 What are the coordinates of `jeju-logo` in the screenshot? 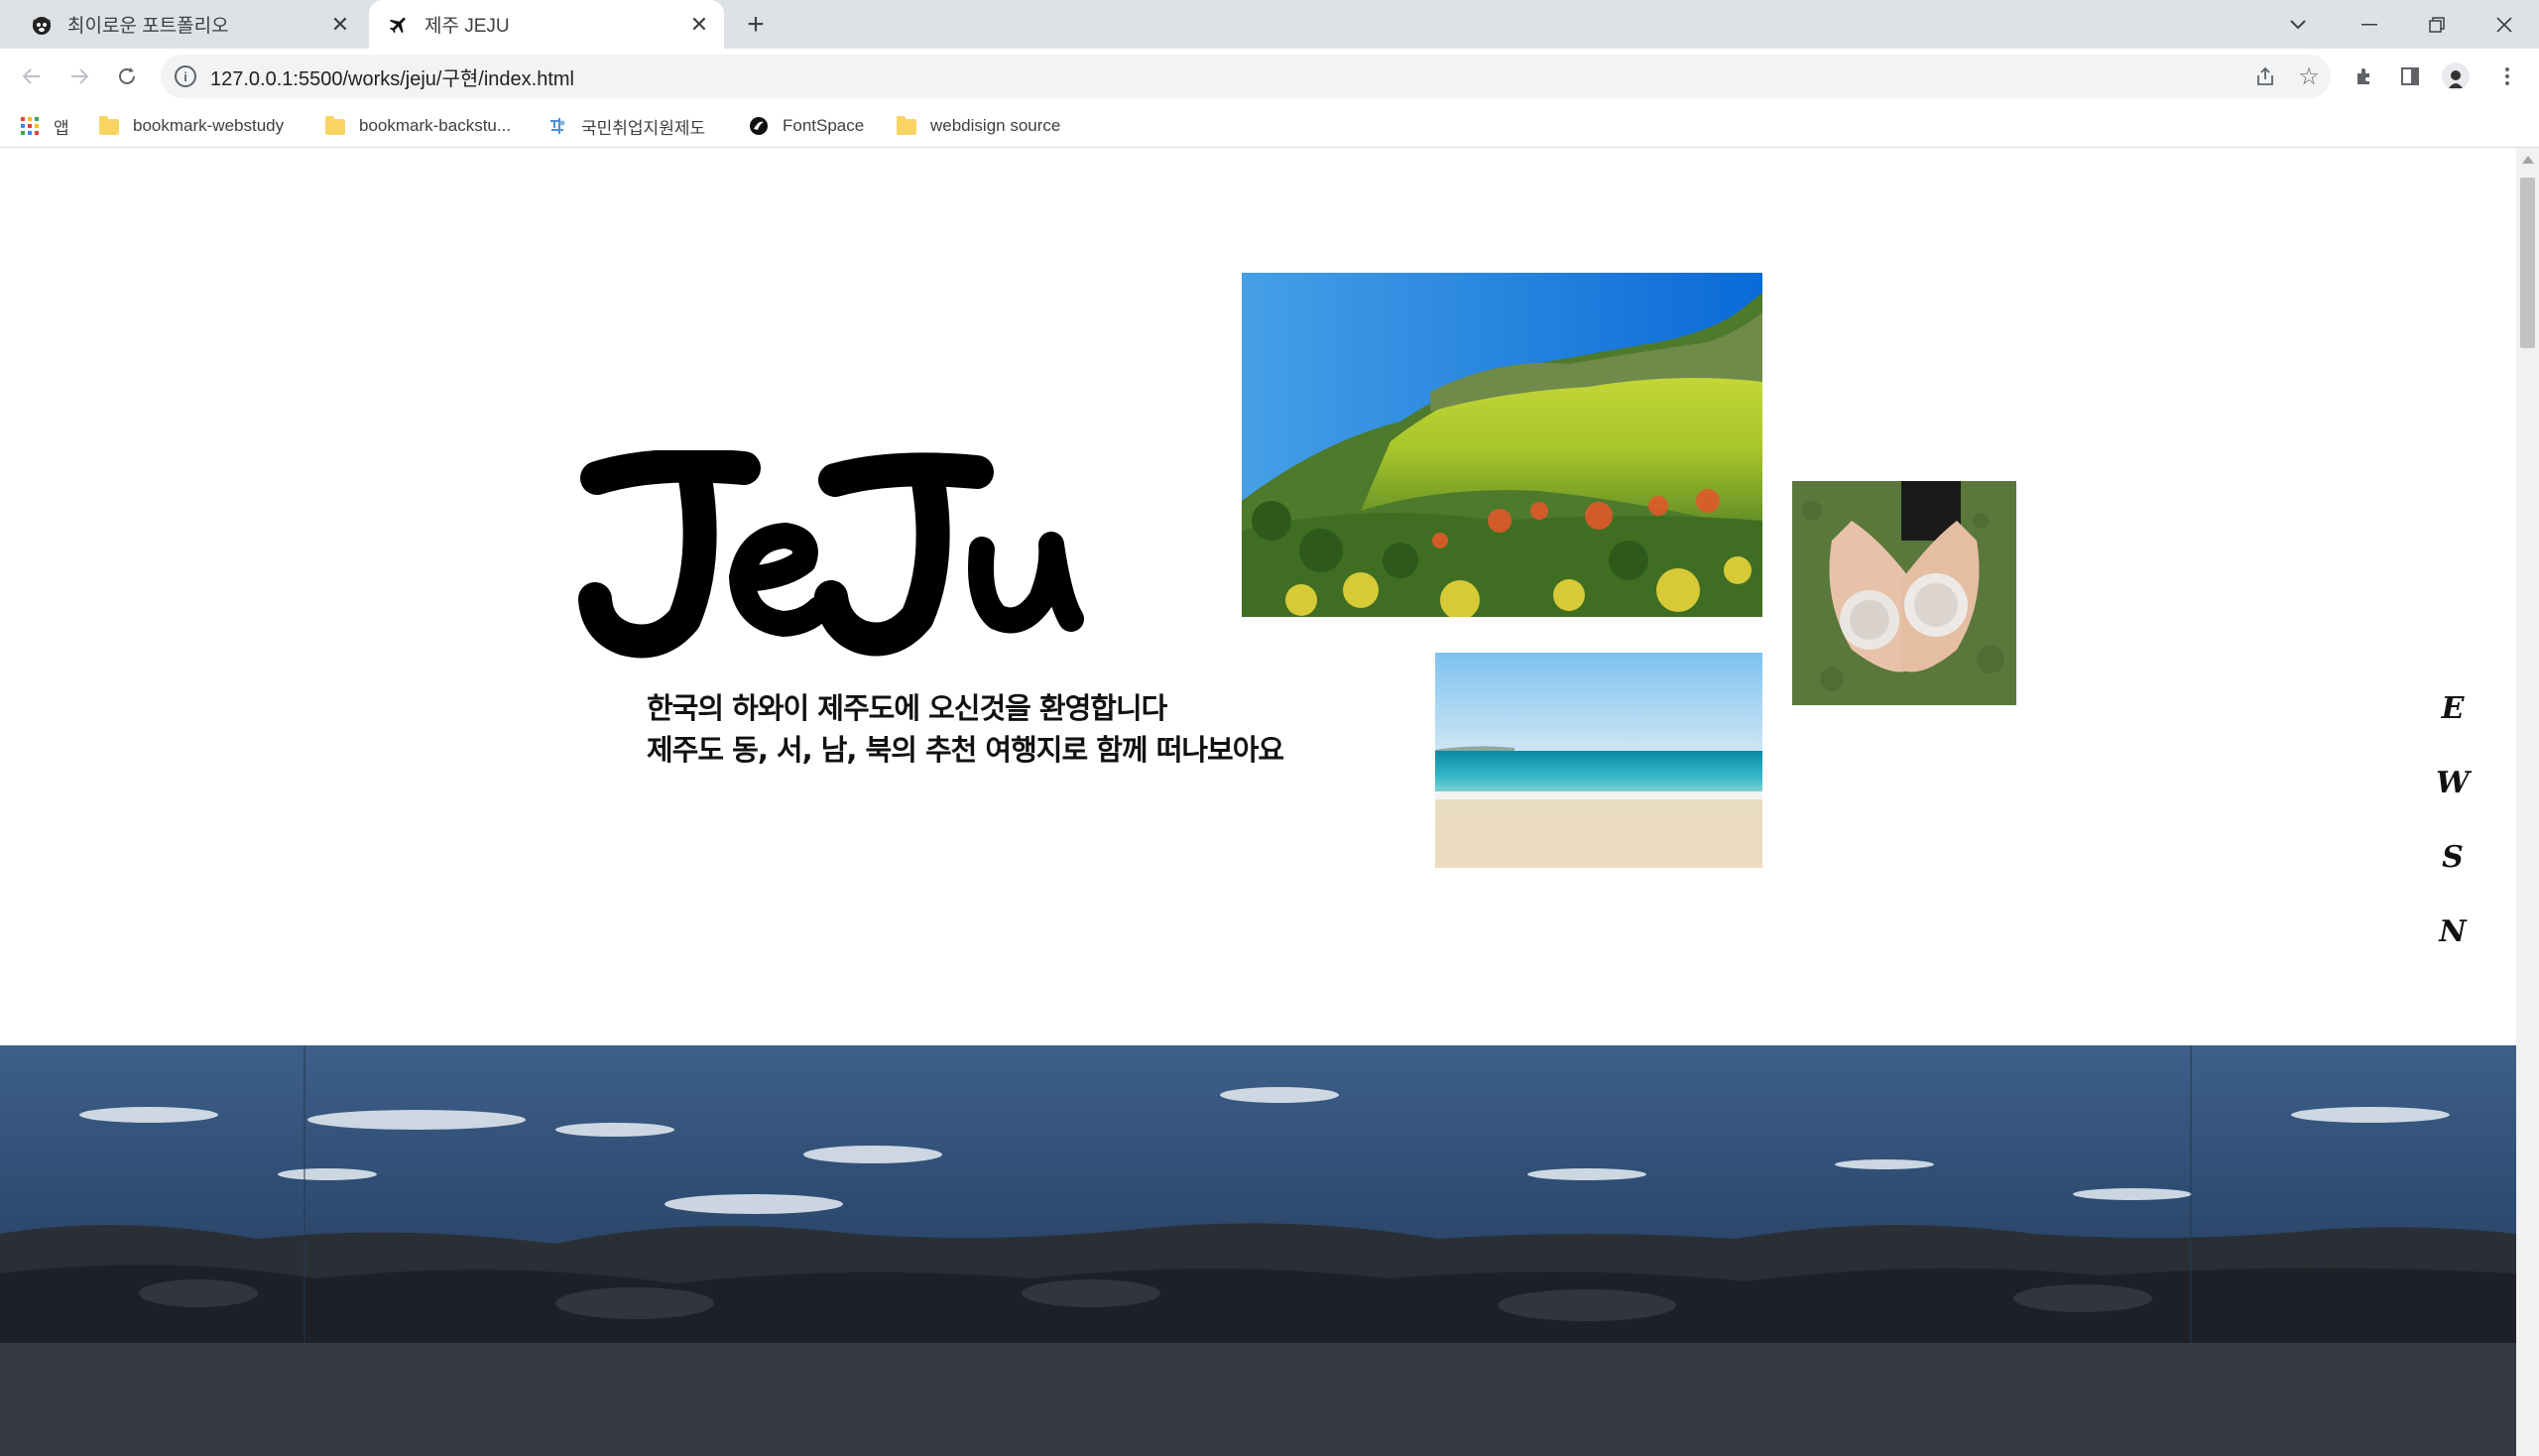 It's located at (833, 563).